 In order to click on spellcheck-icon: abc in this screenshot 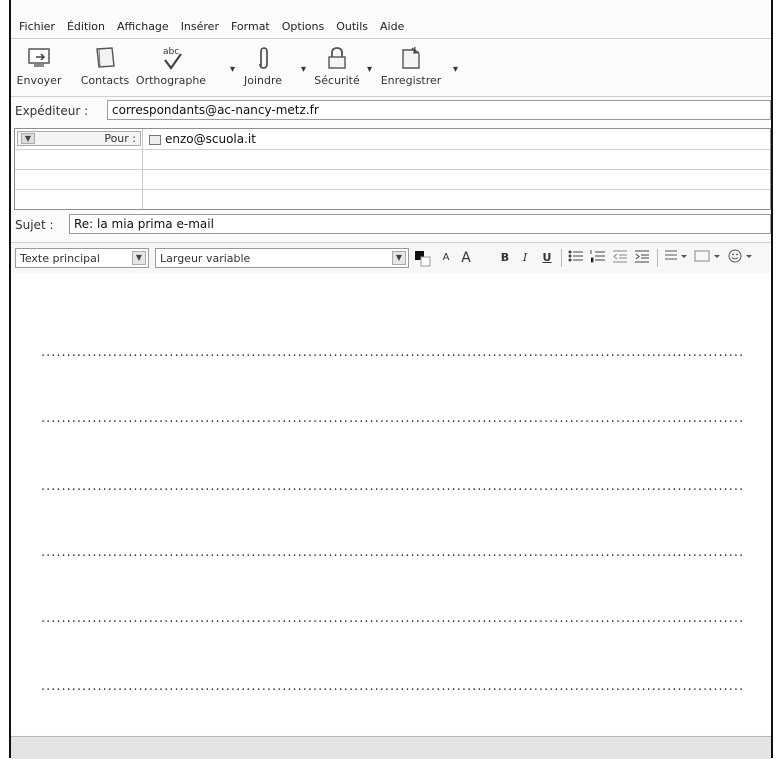, I will do `click(172, 58)`.